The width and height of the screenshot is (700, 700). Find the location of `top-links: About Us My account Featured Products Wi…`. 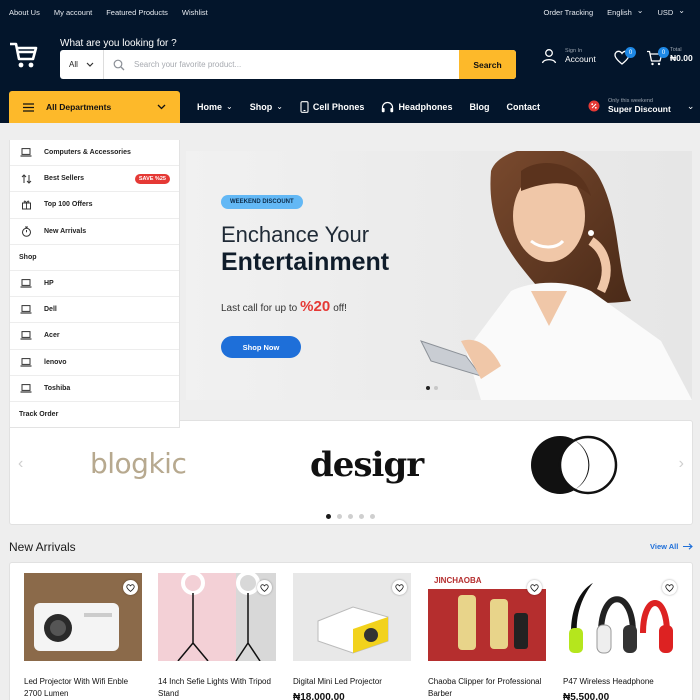

top-links: About Us My account Featured Products Wi… is located at coordinates (108, 12).